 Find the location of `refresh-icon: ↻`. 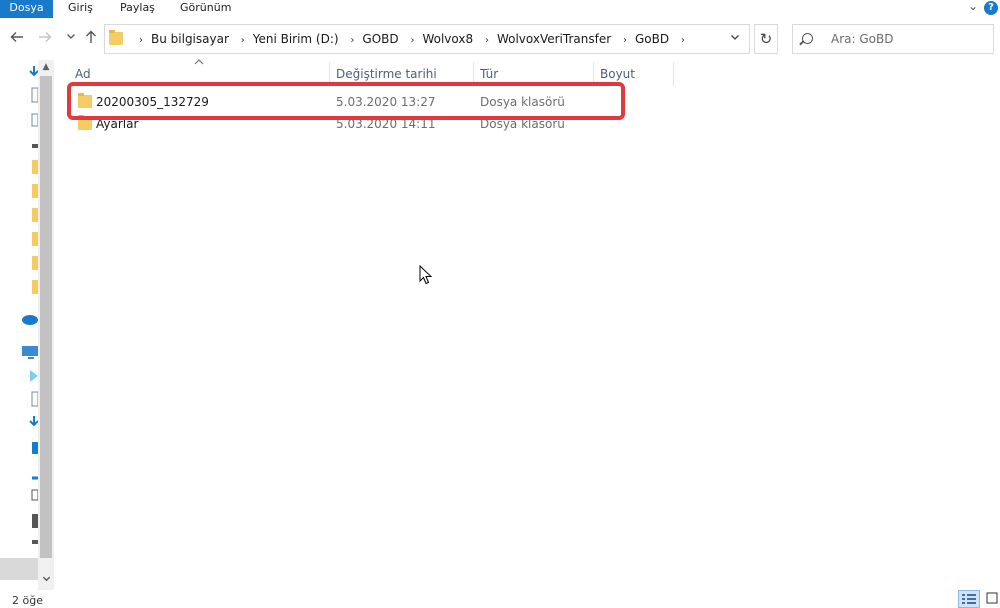

refresh-icon: ↻ is located at coordinates (766, 39).